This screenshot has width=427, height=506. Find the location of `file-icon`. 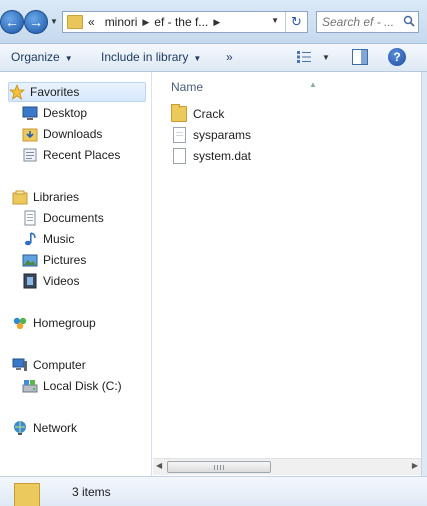

file-icon is located at coordinates (179, 156).